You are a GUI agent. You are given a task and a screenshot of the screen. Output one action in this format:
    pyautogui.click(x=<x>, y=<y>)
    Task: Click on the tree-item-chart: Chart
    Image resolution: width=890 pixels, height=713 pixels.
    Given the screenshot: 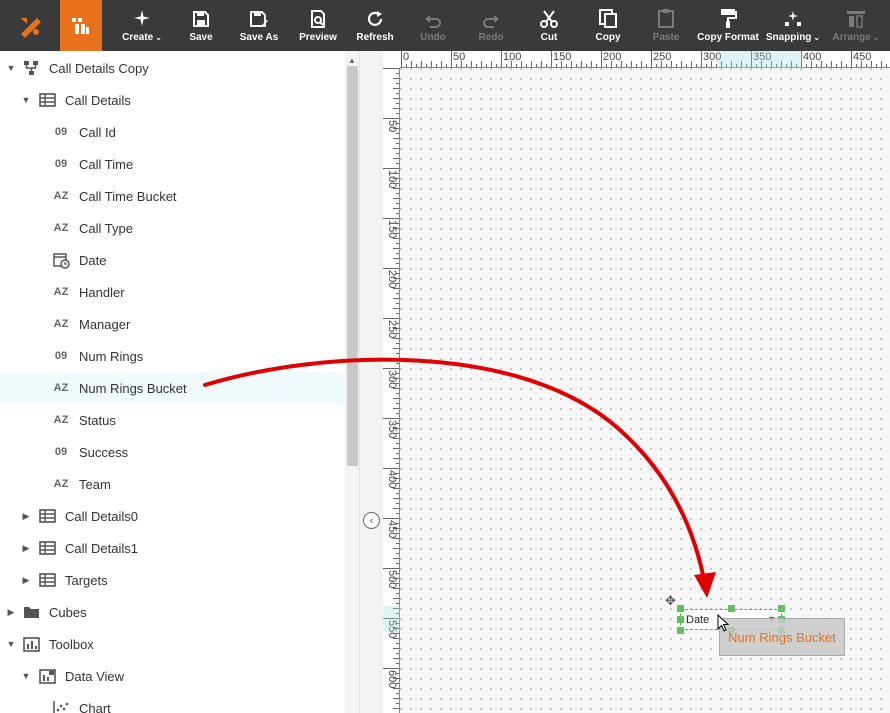 What is the action you would take?
    pyautogui.click(x=172, y=702)
    